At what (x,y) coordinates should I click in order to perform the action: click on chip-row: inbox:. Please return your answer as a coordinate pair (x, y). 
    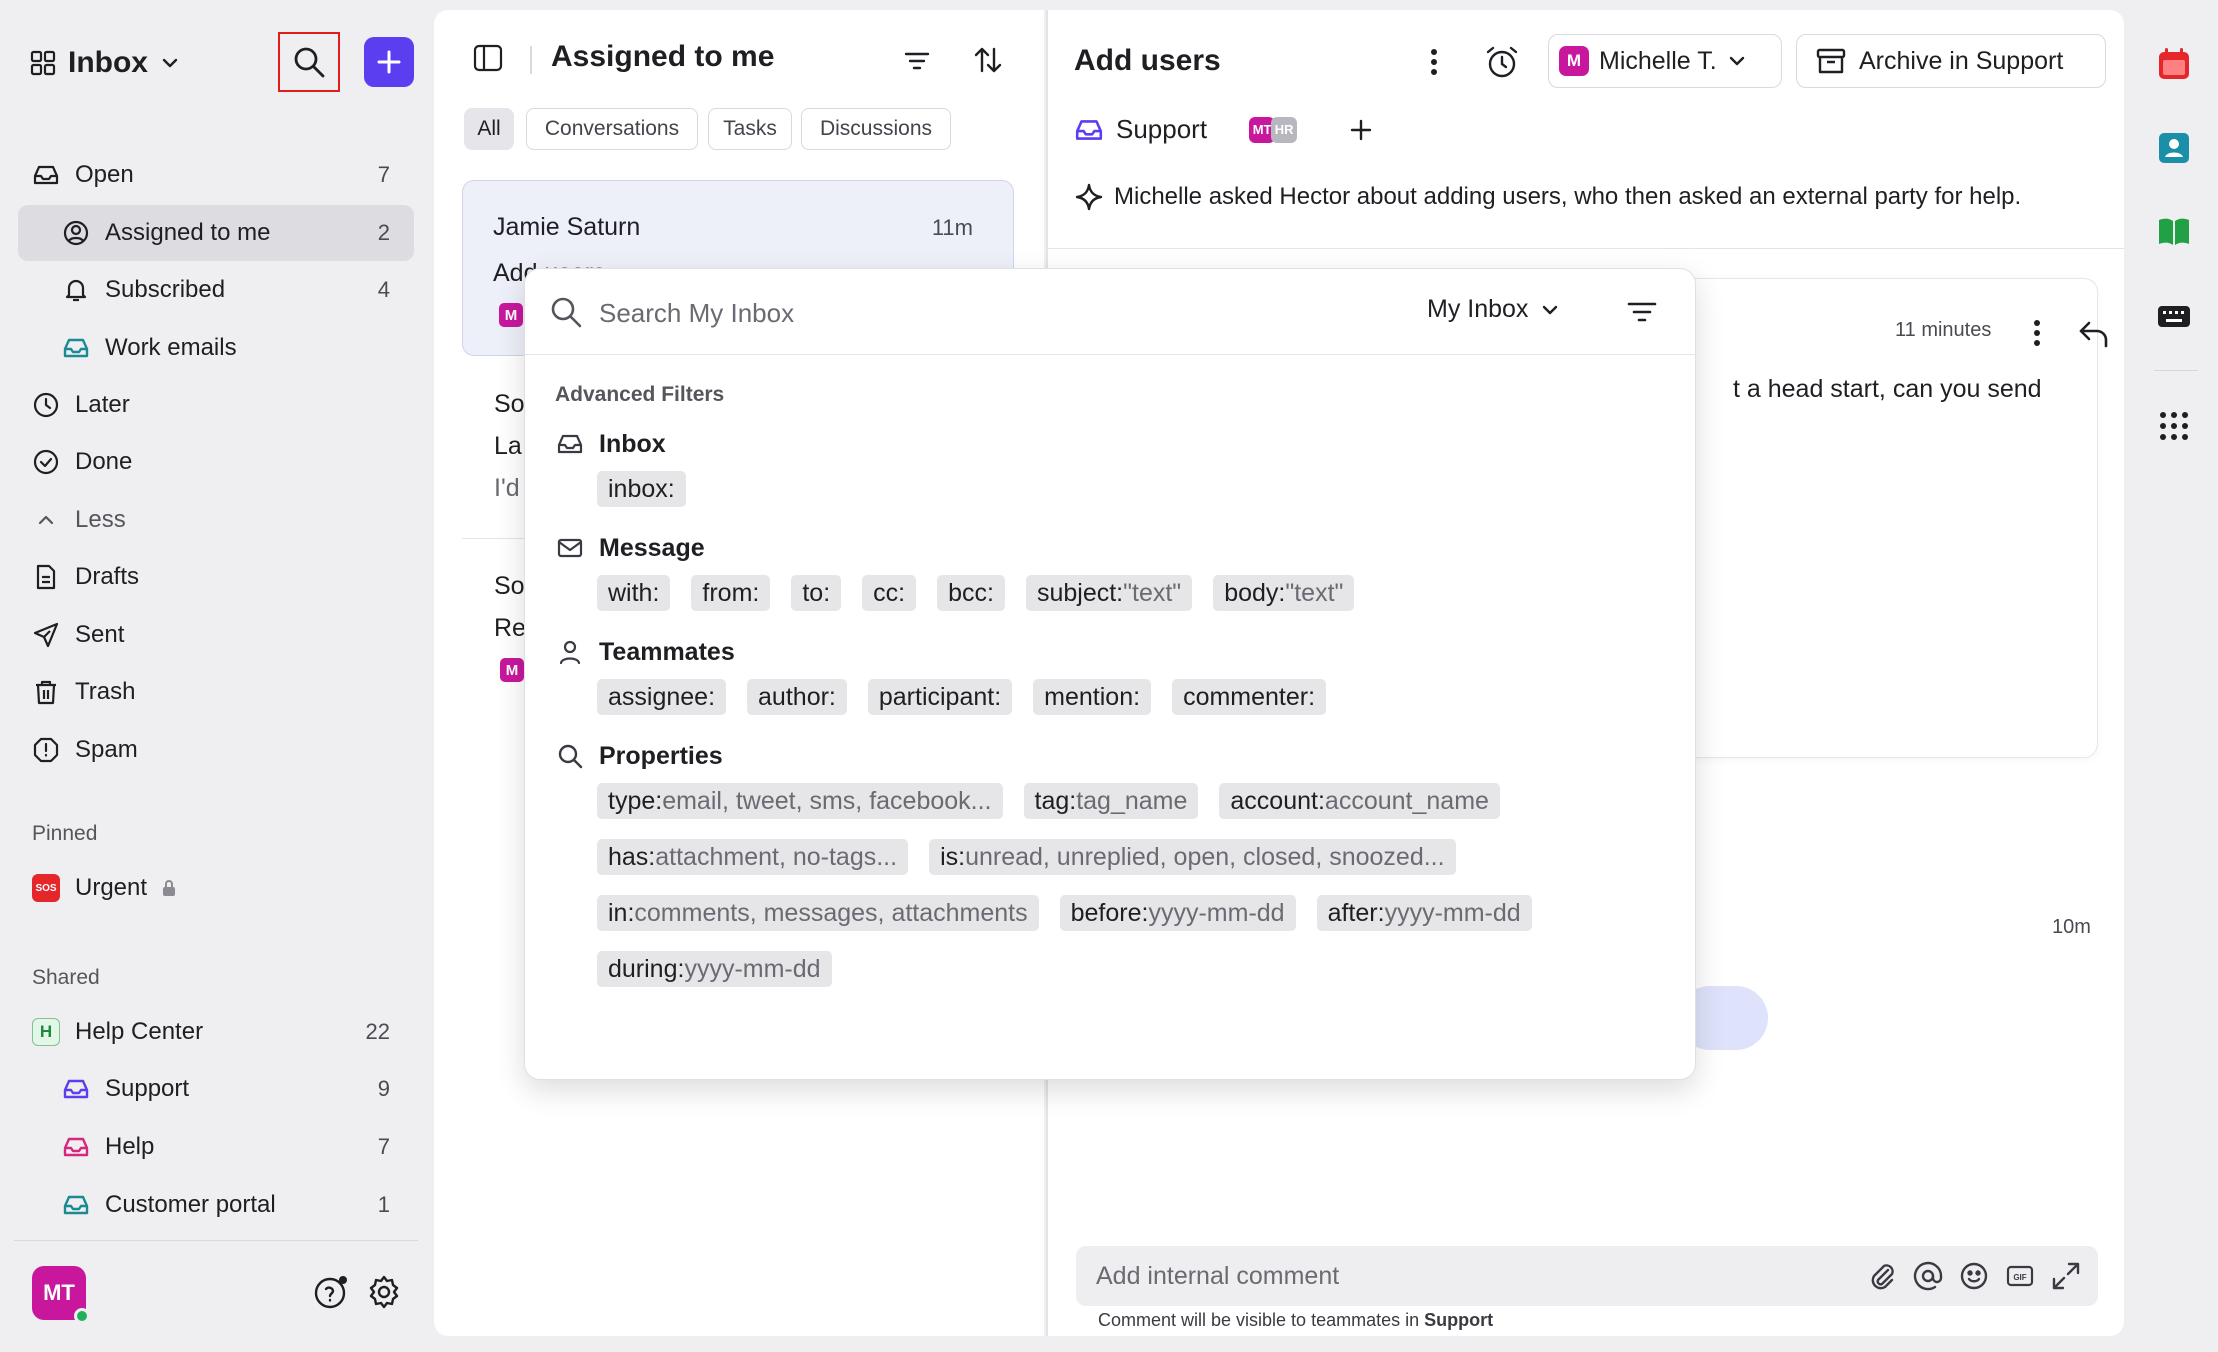
    Looking at the image, I should click on (641, 489).